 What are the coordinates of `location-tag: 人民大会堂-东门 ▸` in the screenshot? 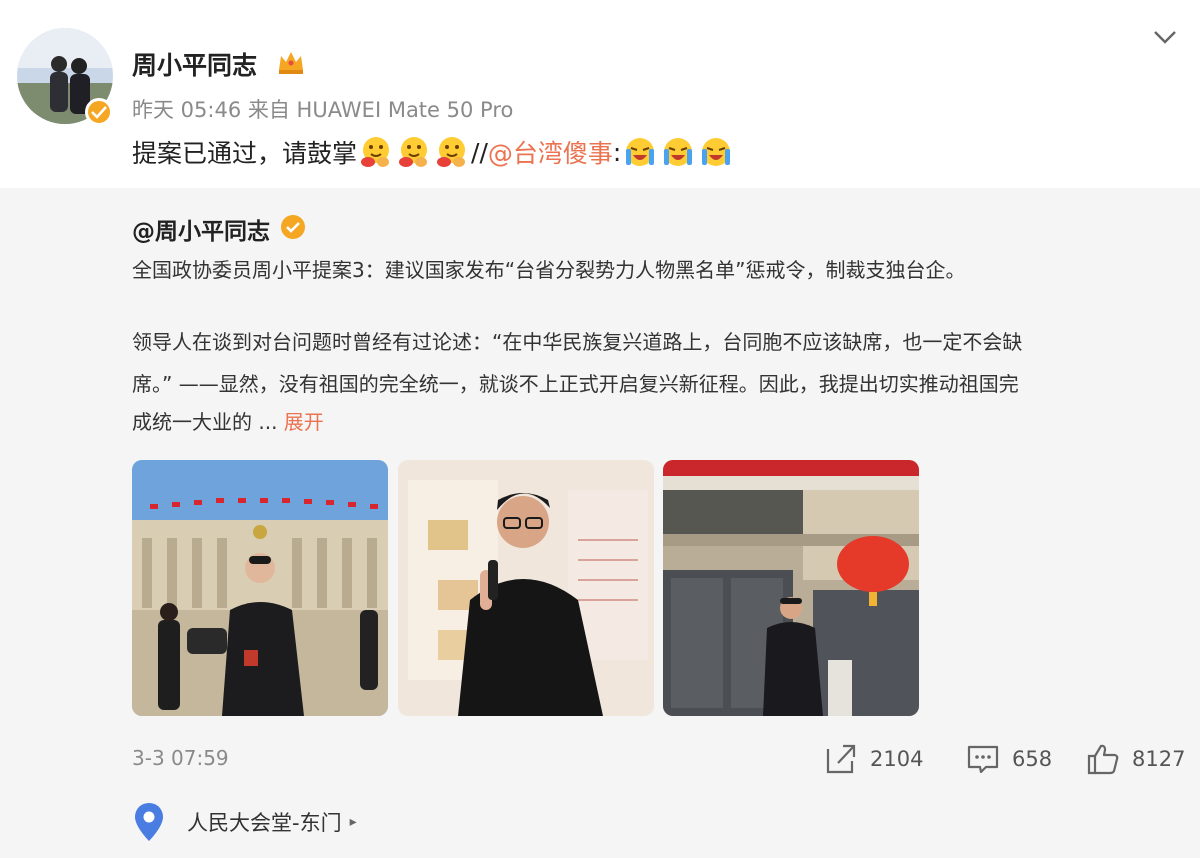 It's located at (245, 822).